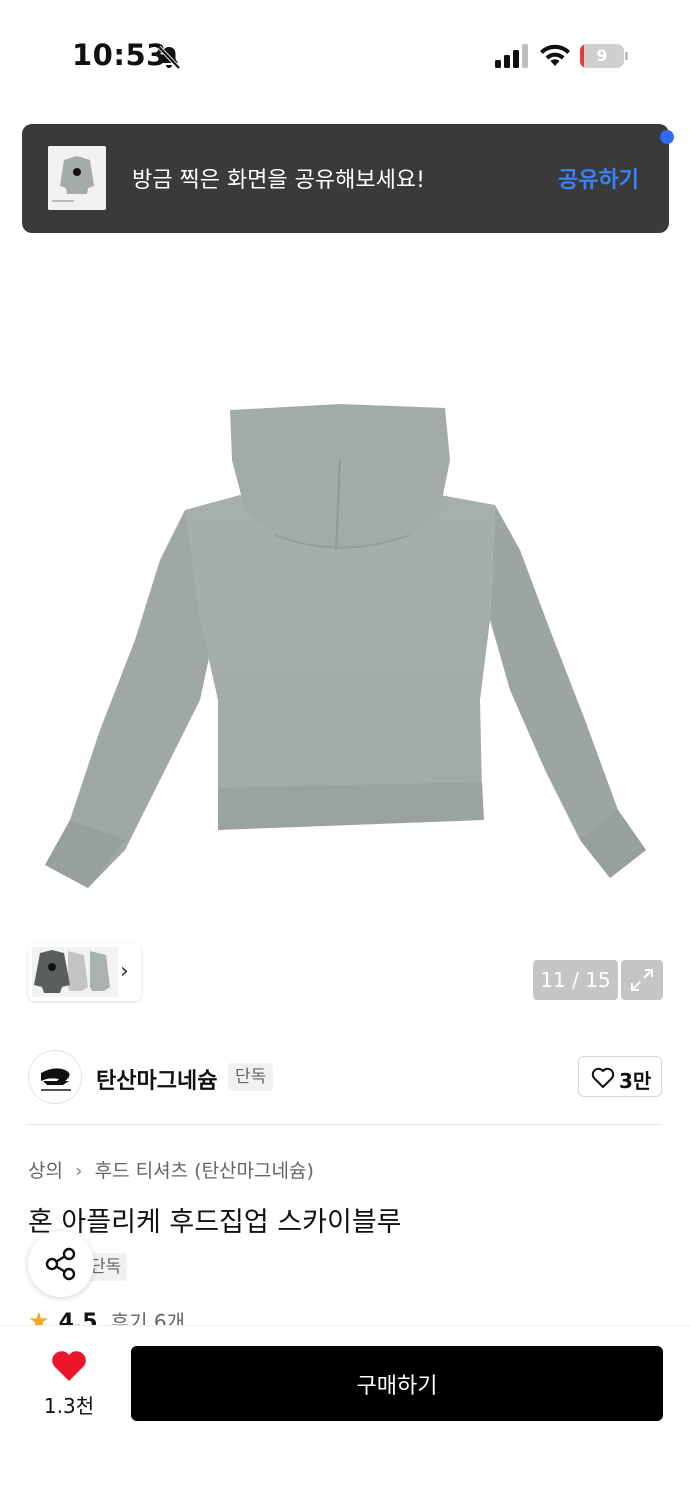 The height and width of the screenshot is (1500, 690). What do you see at coordinates (55, 1077) in the screenshot?
I see `brand-logo` at bounding box center [55, 1077].